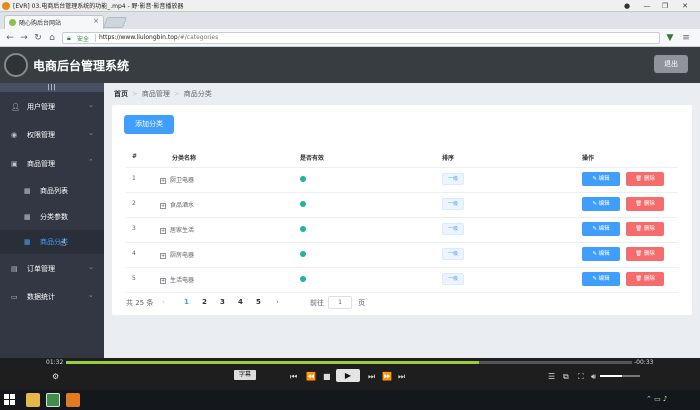  What do you see at coordinates (656, 399) in the screenshot?
I see `tray-icons: ⌃ ▭ ♪` at bounding box center [656, 399].